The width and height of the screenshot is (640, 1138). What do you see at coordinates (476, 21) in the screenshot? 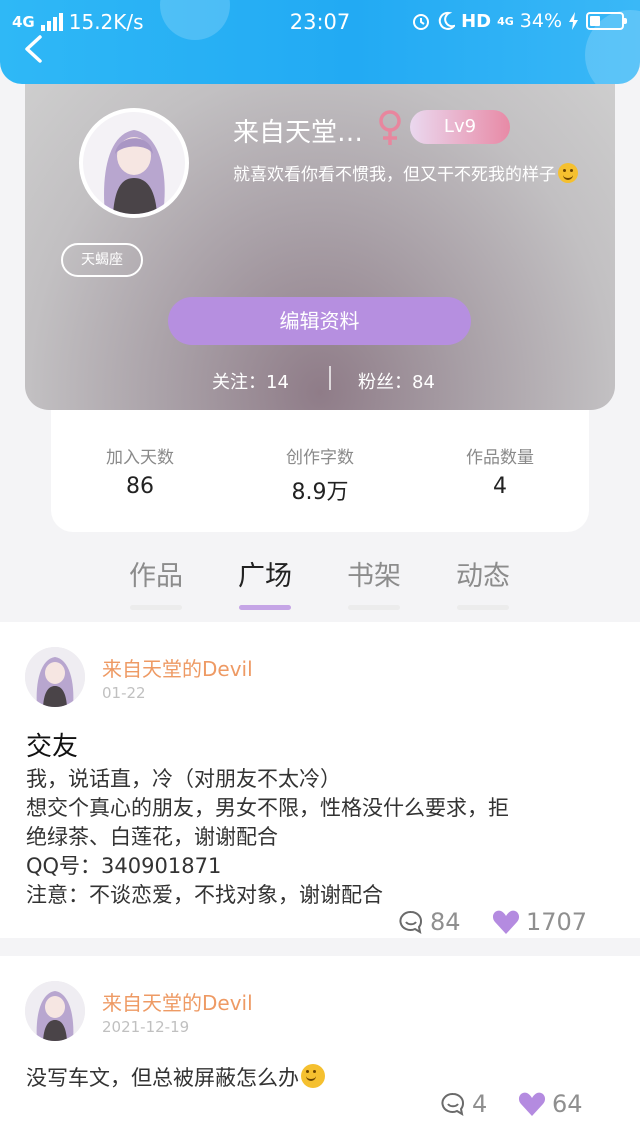
I see `hd-badge: HD` at bounding box center [476, 21].